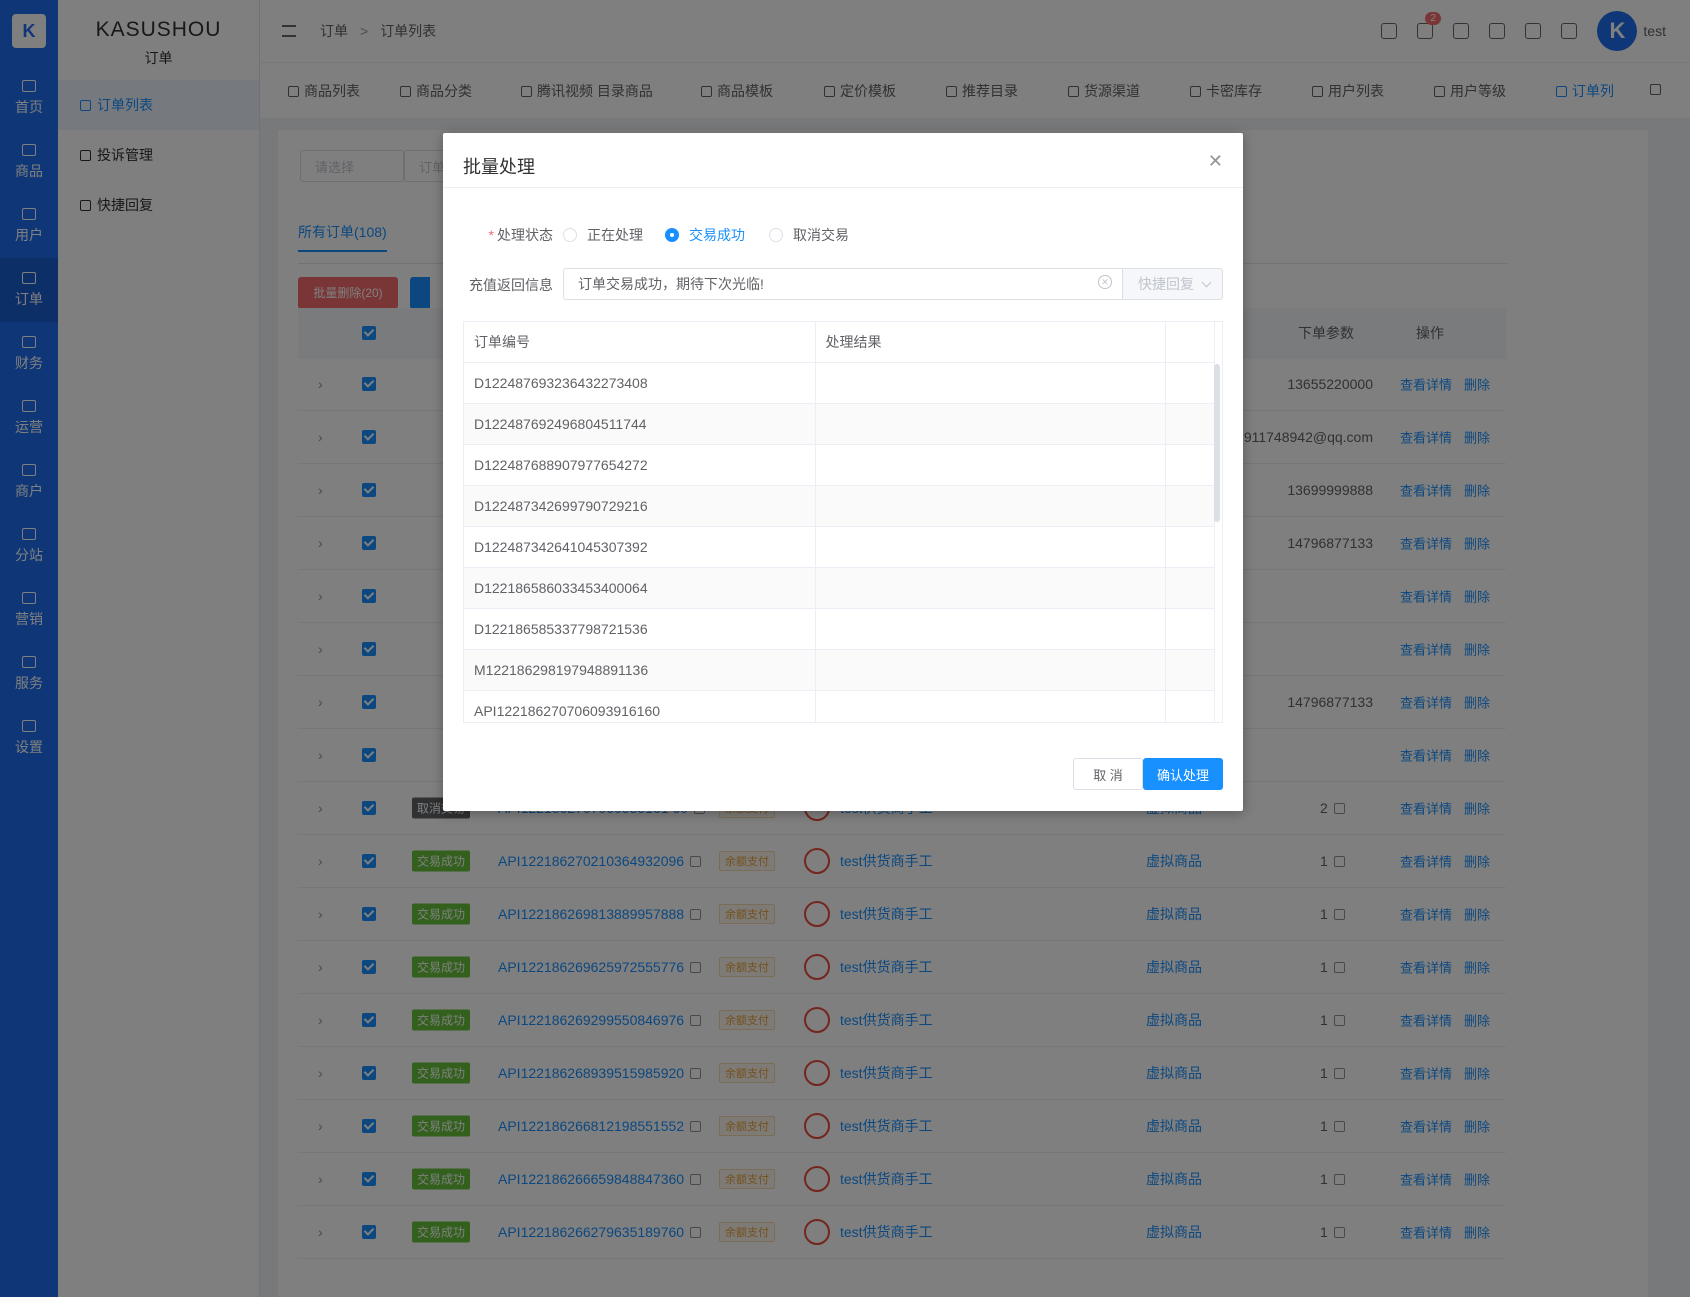 This screenshot has width=1690, height=1297. Describe the element at coordinates (640, 465) in the screenshot. I see `order-number-cell: D122487688907977654272` at that location.